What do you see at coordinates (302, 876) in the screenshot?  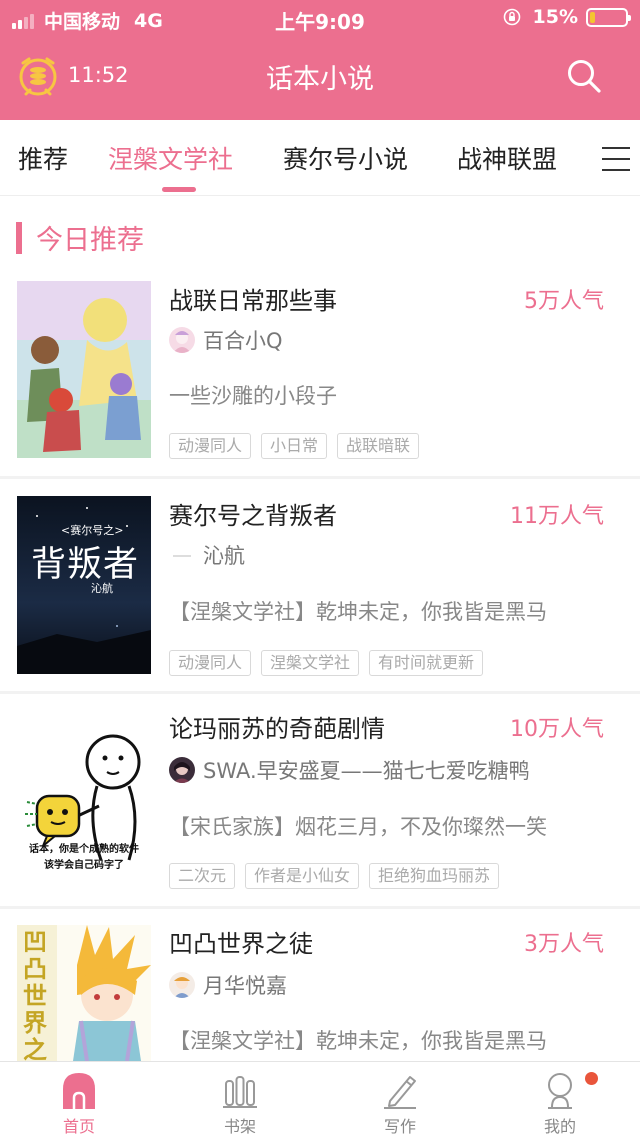 I see `tag: 作者是小仙女` at bounding box center [302, 876].